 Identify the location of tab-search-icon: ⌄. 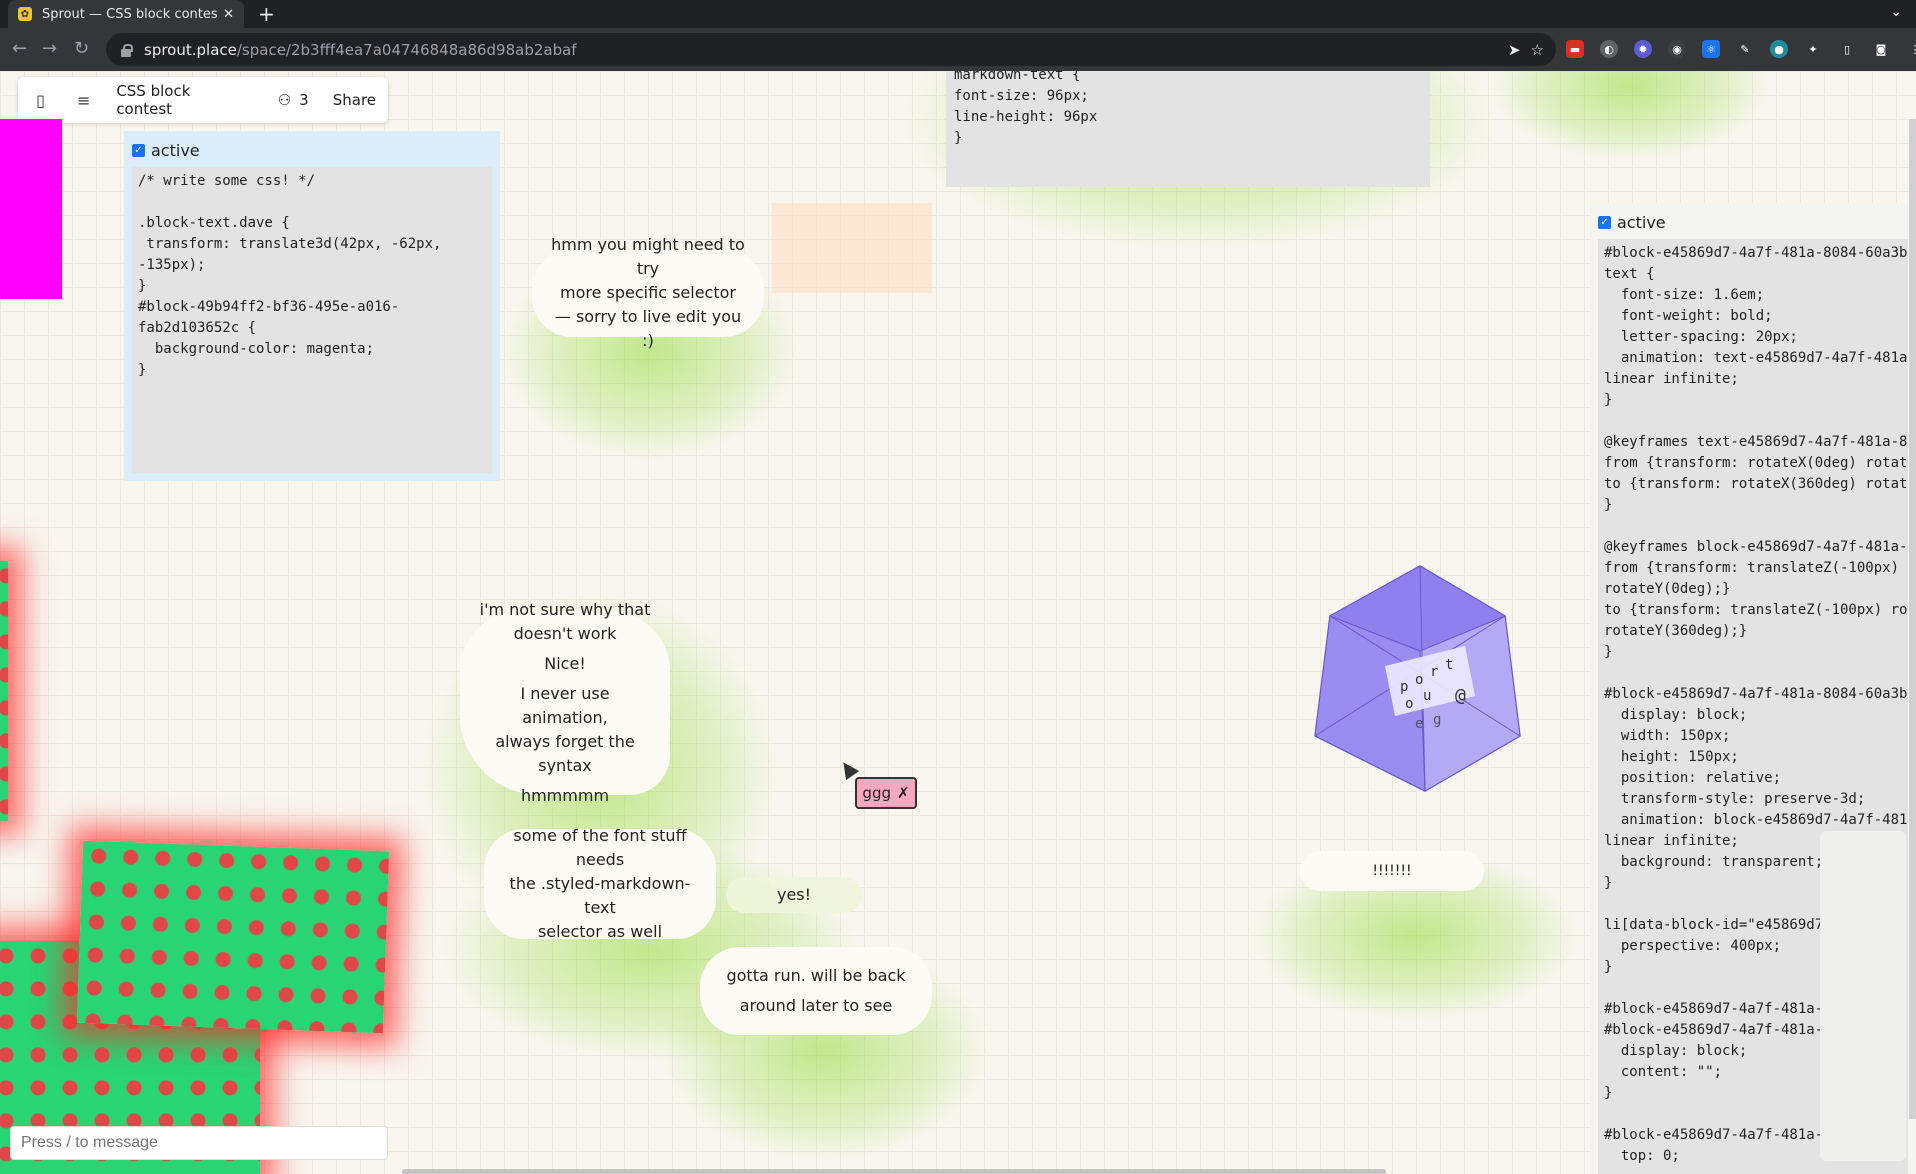
(1896, 12).